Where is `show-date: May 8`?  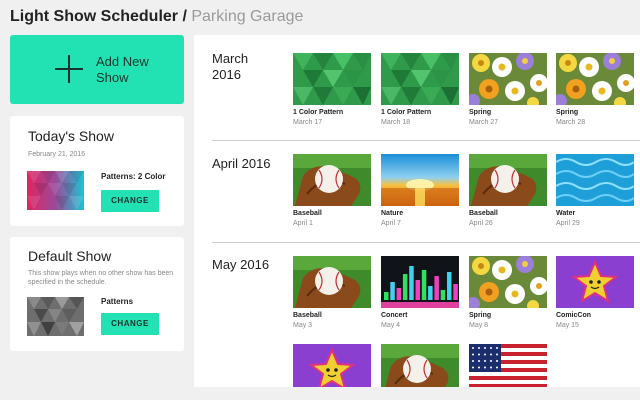
show-date: May 8 is located at coordinates (479, 325).